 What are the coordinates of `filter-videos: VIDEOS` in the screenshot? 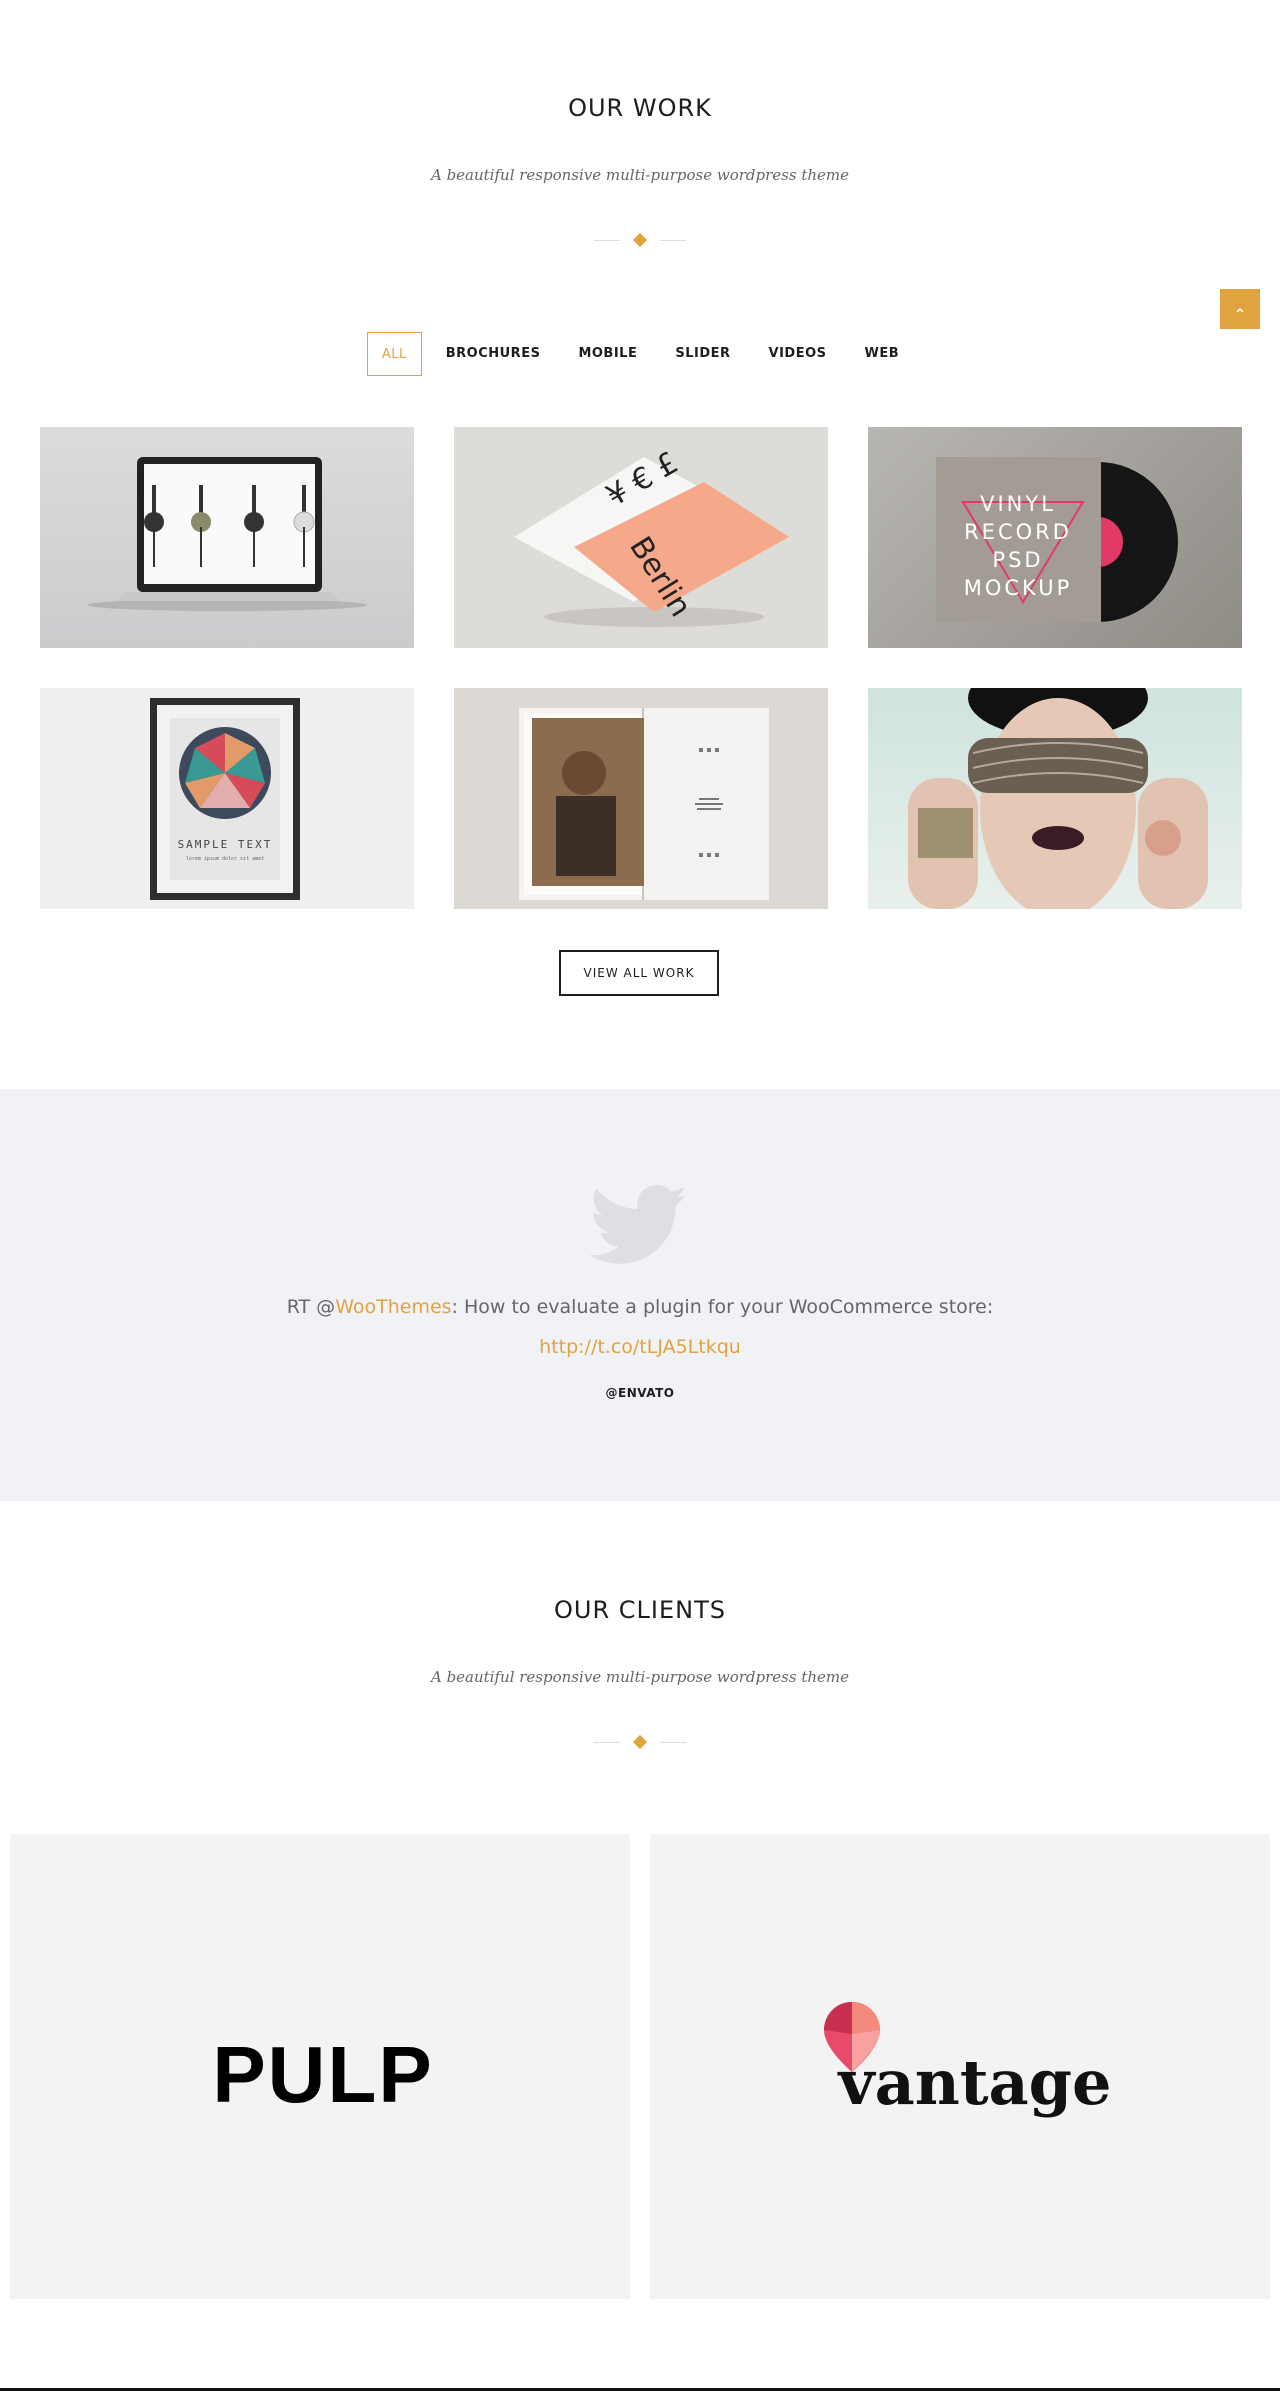 It's located at (798, 354).